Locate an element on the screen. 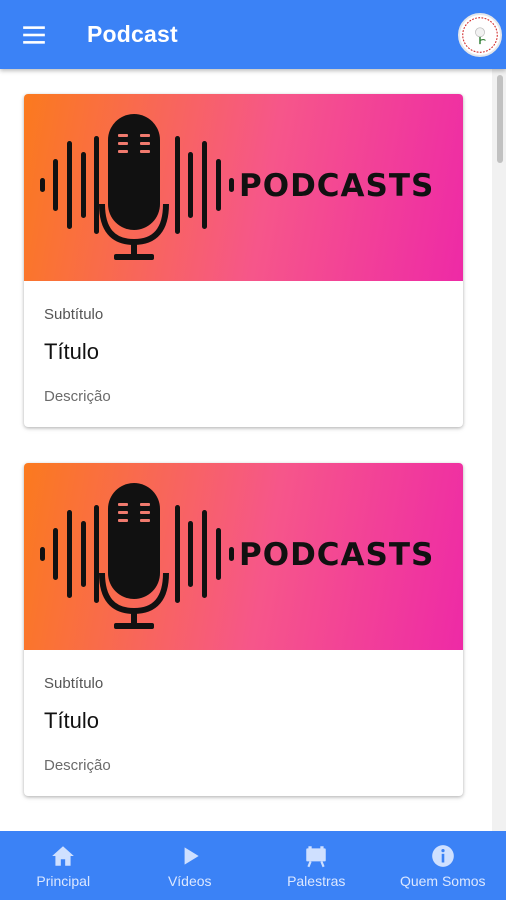  menu-button is located at coordinates (34, 34).